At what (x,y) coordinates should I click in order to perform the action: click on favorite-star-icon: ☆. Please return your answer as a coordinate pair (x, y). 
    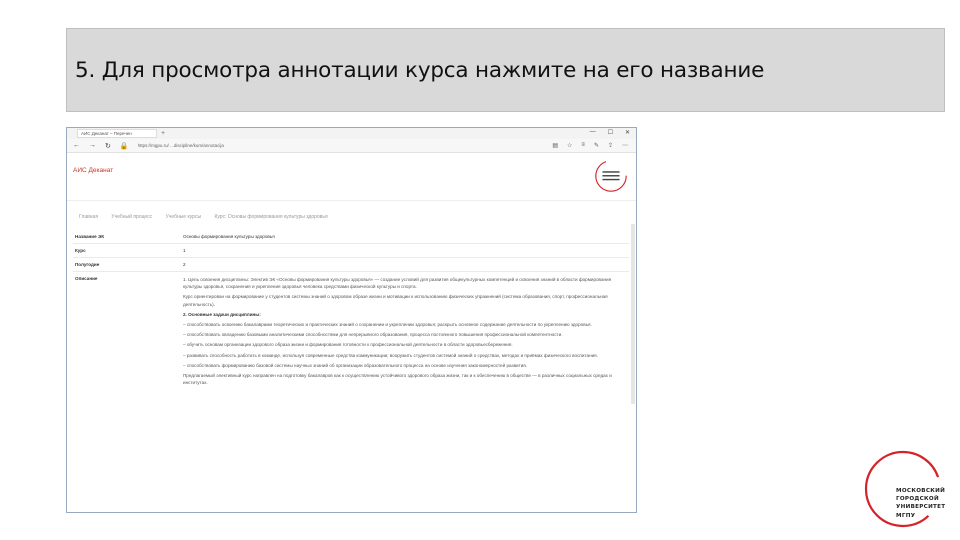
    Looking at the image, I should click on (569, 145).